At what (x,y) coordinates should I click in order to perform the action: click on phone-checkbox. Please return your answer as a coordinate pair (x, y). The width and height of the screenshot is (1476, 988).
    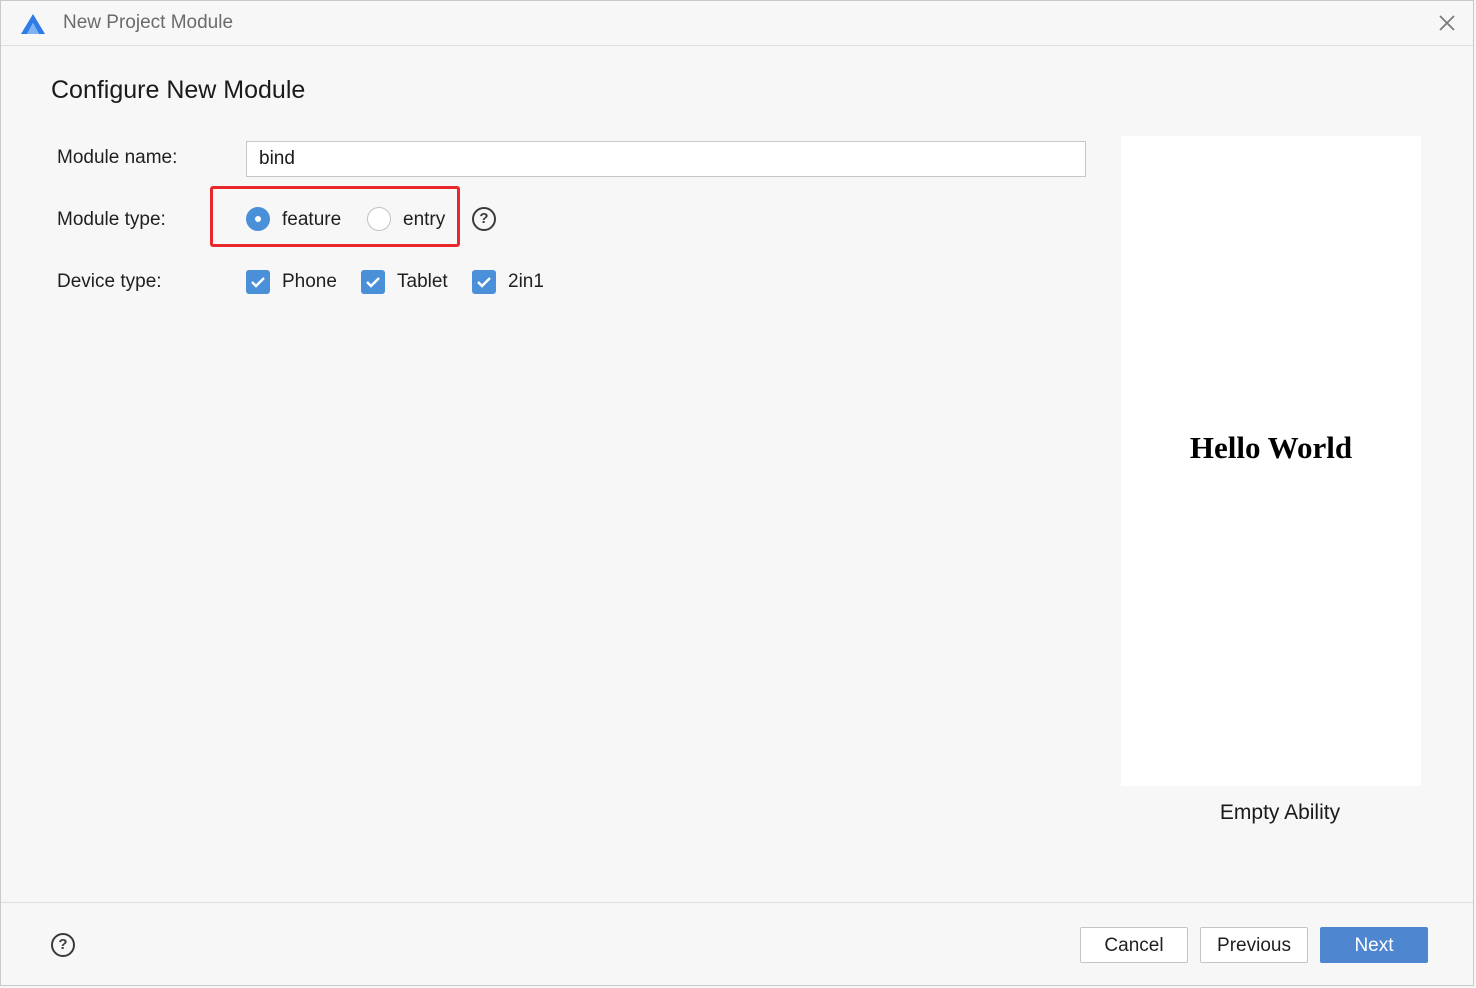
    Looking at the image, I should click on (258, 282).